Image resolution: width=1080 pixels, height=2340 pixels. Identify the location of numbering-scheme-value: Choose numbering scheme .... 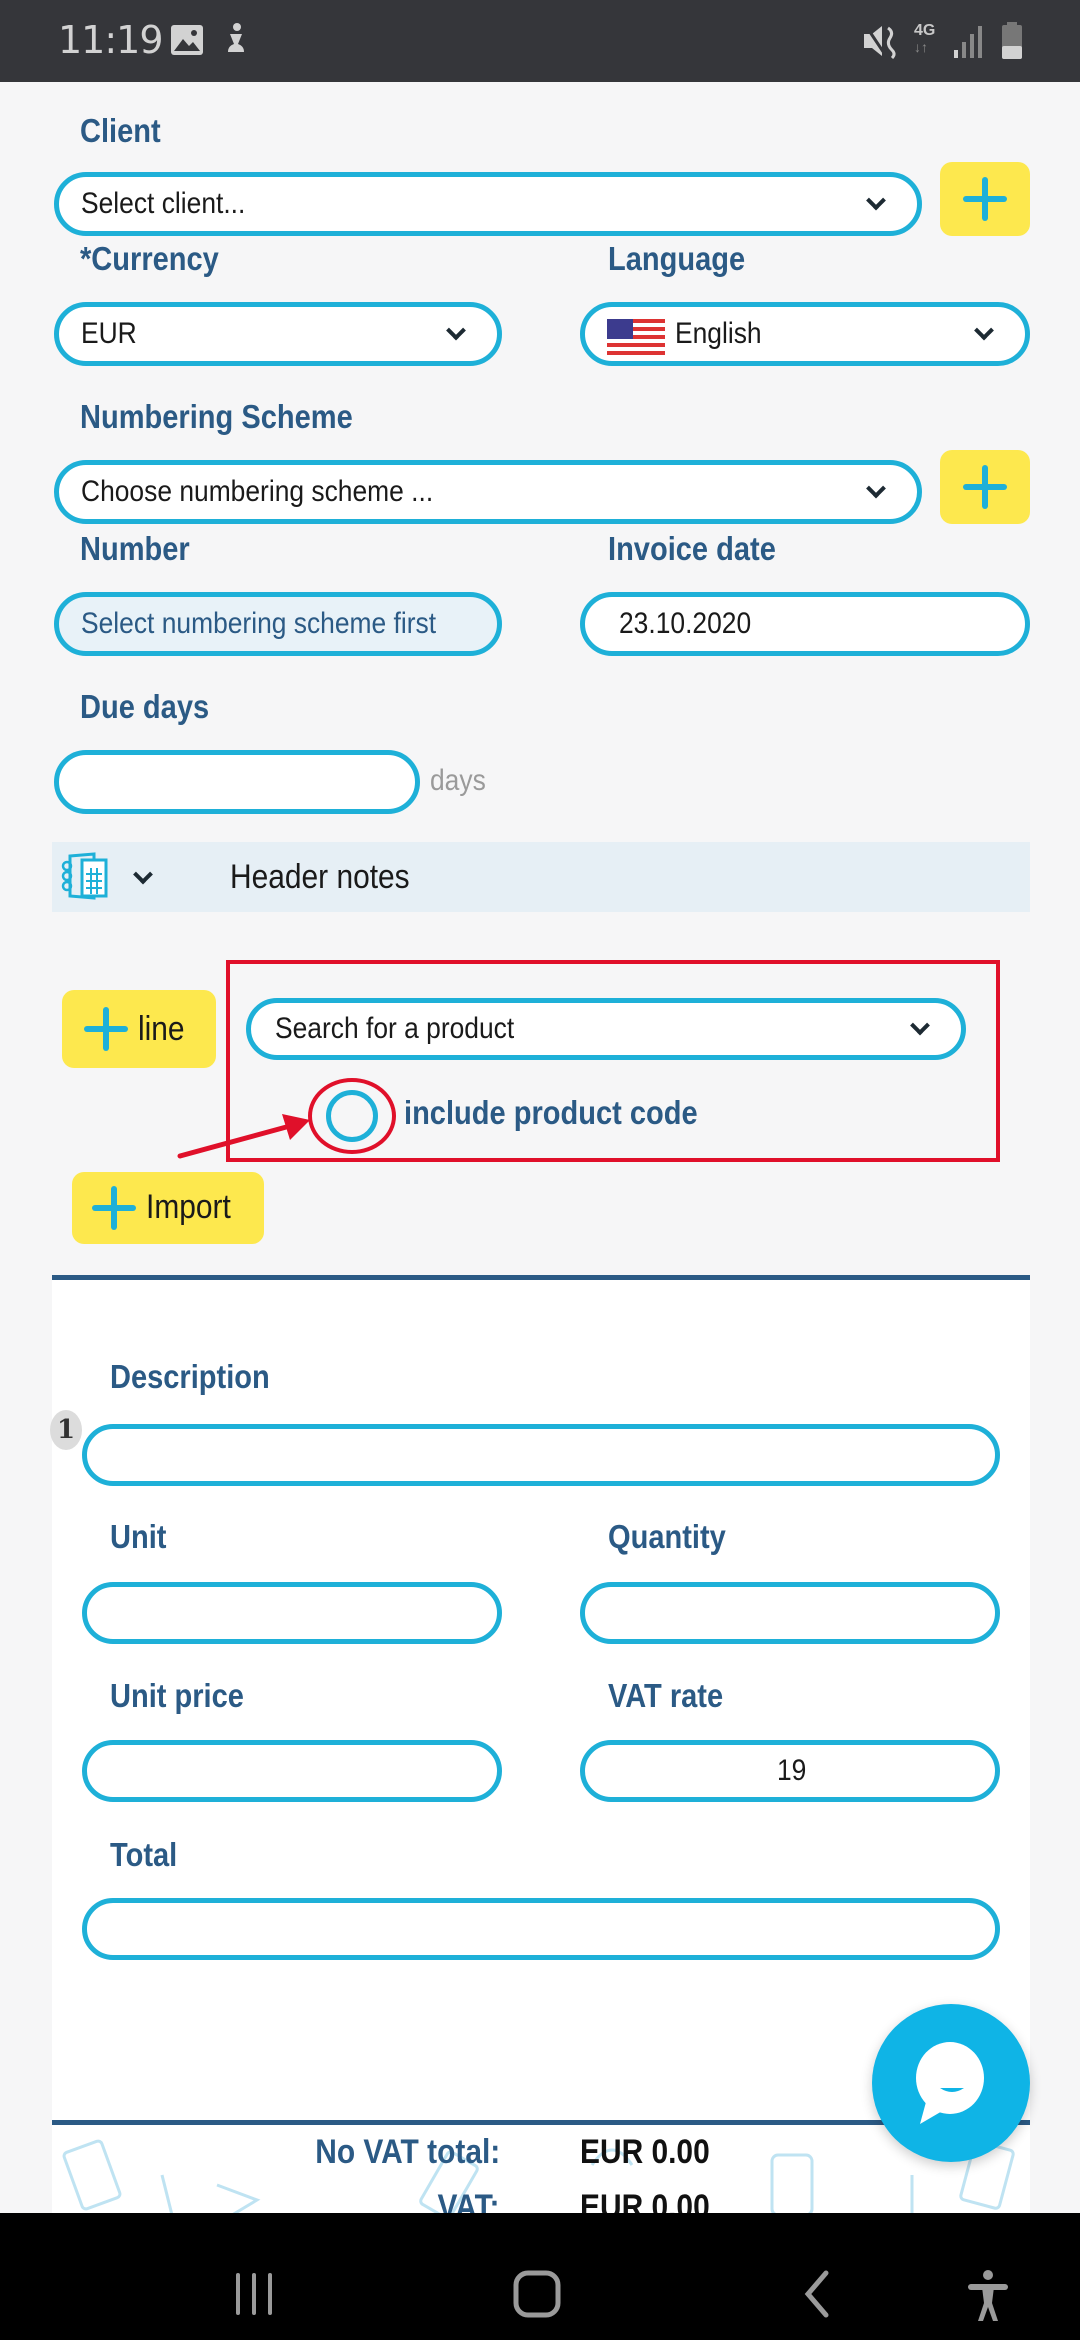
(257, 491).